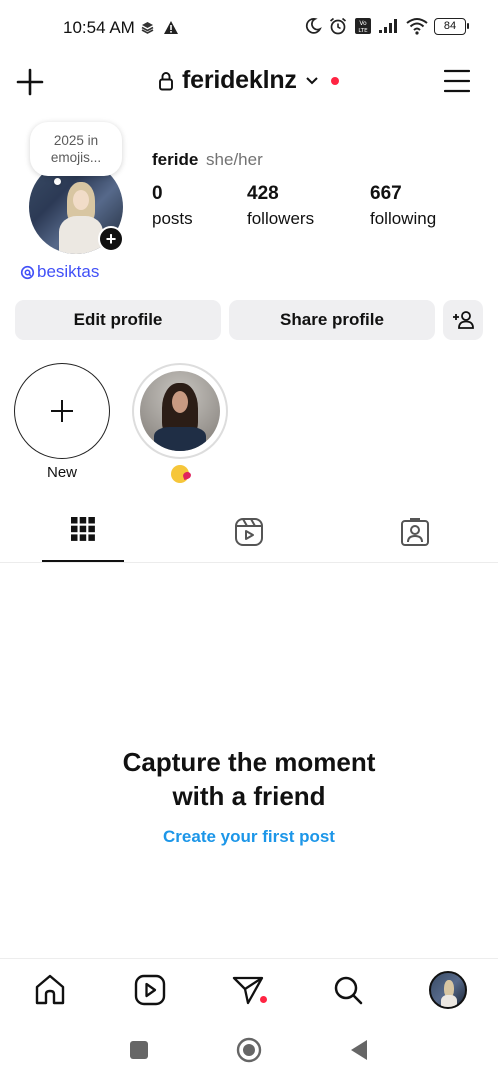  What do you see at coordinates (50, 990) in the screenshot?
I see `home-icon` at bounding box center [50, 990].